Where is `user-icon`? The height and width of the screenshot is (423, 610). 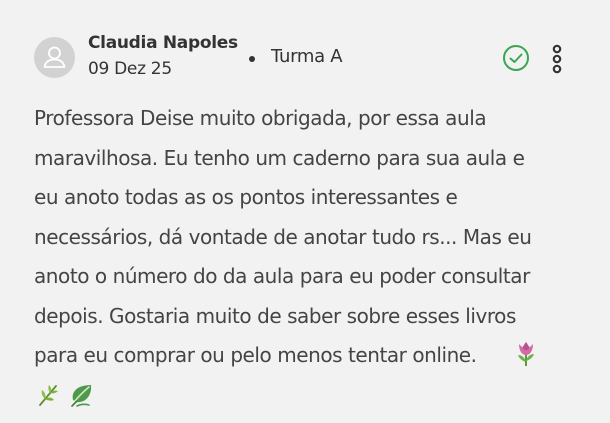 user-icon is located at coordinates (54, 57).